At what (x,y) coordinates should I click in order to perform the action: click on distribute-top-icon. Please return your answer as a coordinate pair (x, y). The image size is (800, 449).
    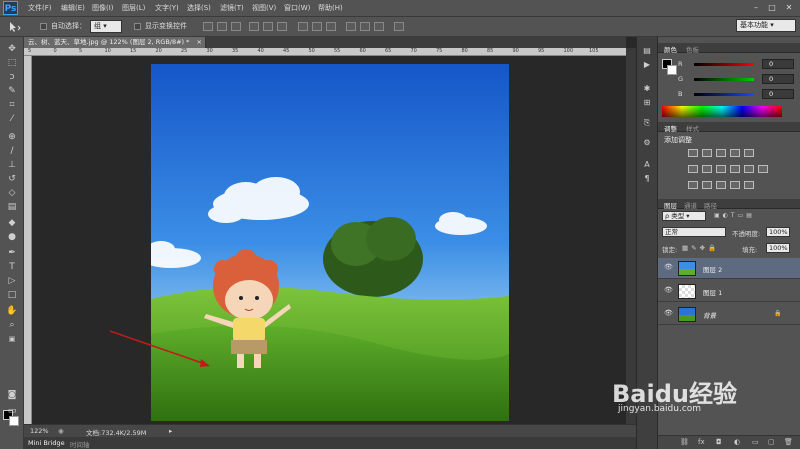
    Looking at the image, I should click on (303, 26).